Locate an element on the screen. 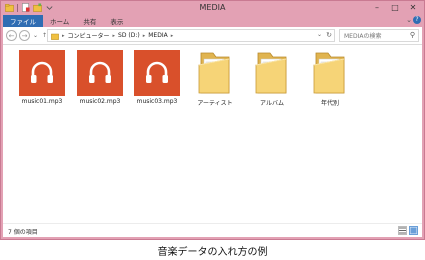 The width and height of the screenshot is (425, 260). breadcrumb-media: MEDIA is located at coordinates (157, 35).